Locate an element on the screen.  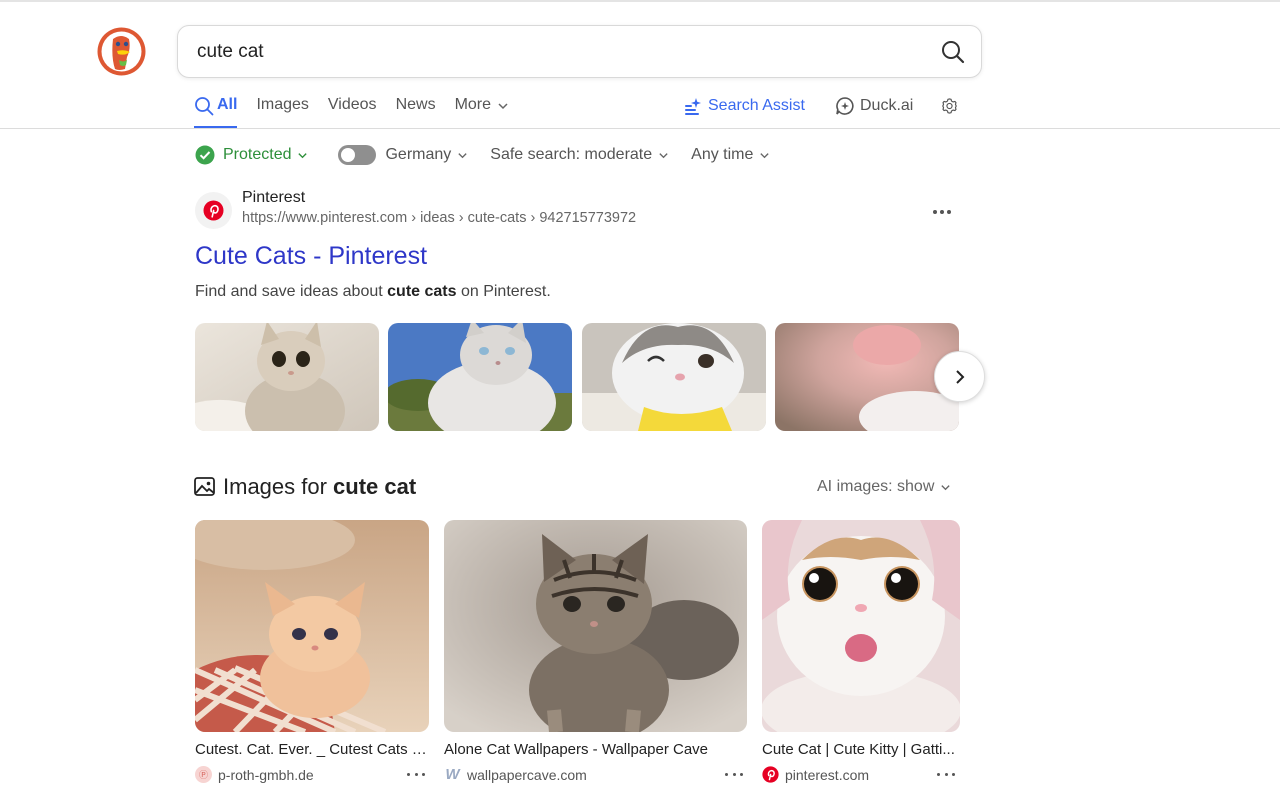
image-source: W wallpapercave.com is located at coordinates (515, 774).